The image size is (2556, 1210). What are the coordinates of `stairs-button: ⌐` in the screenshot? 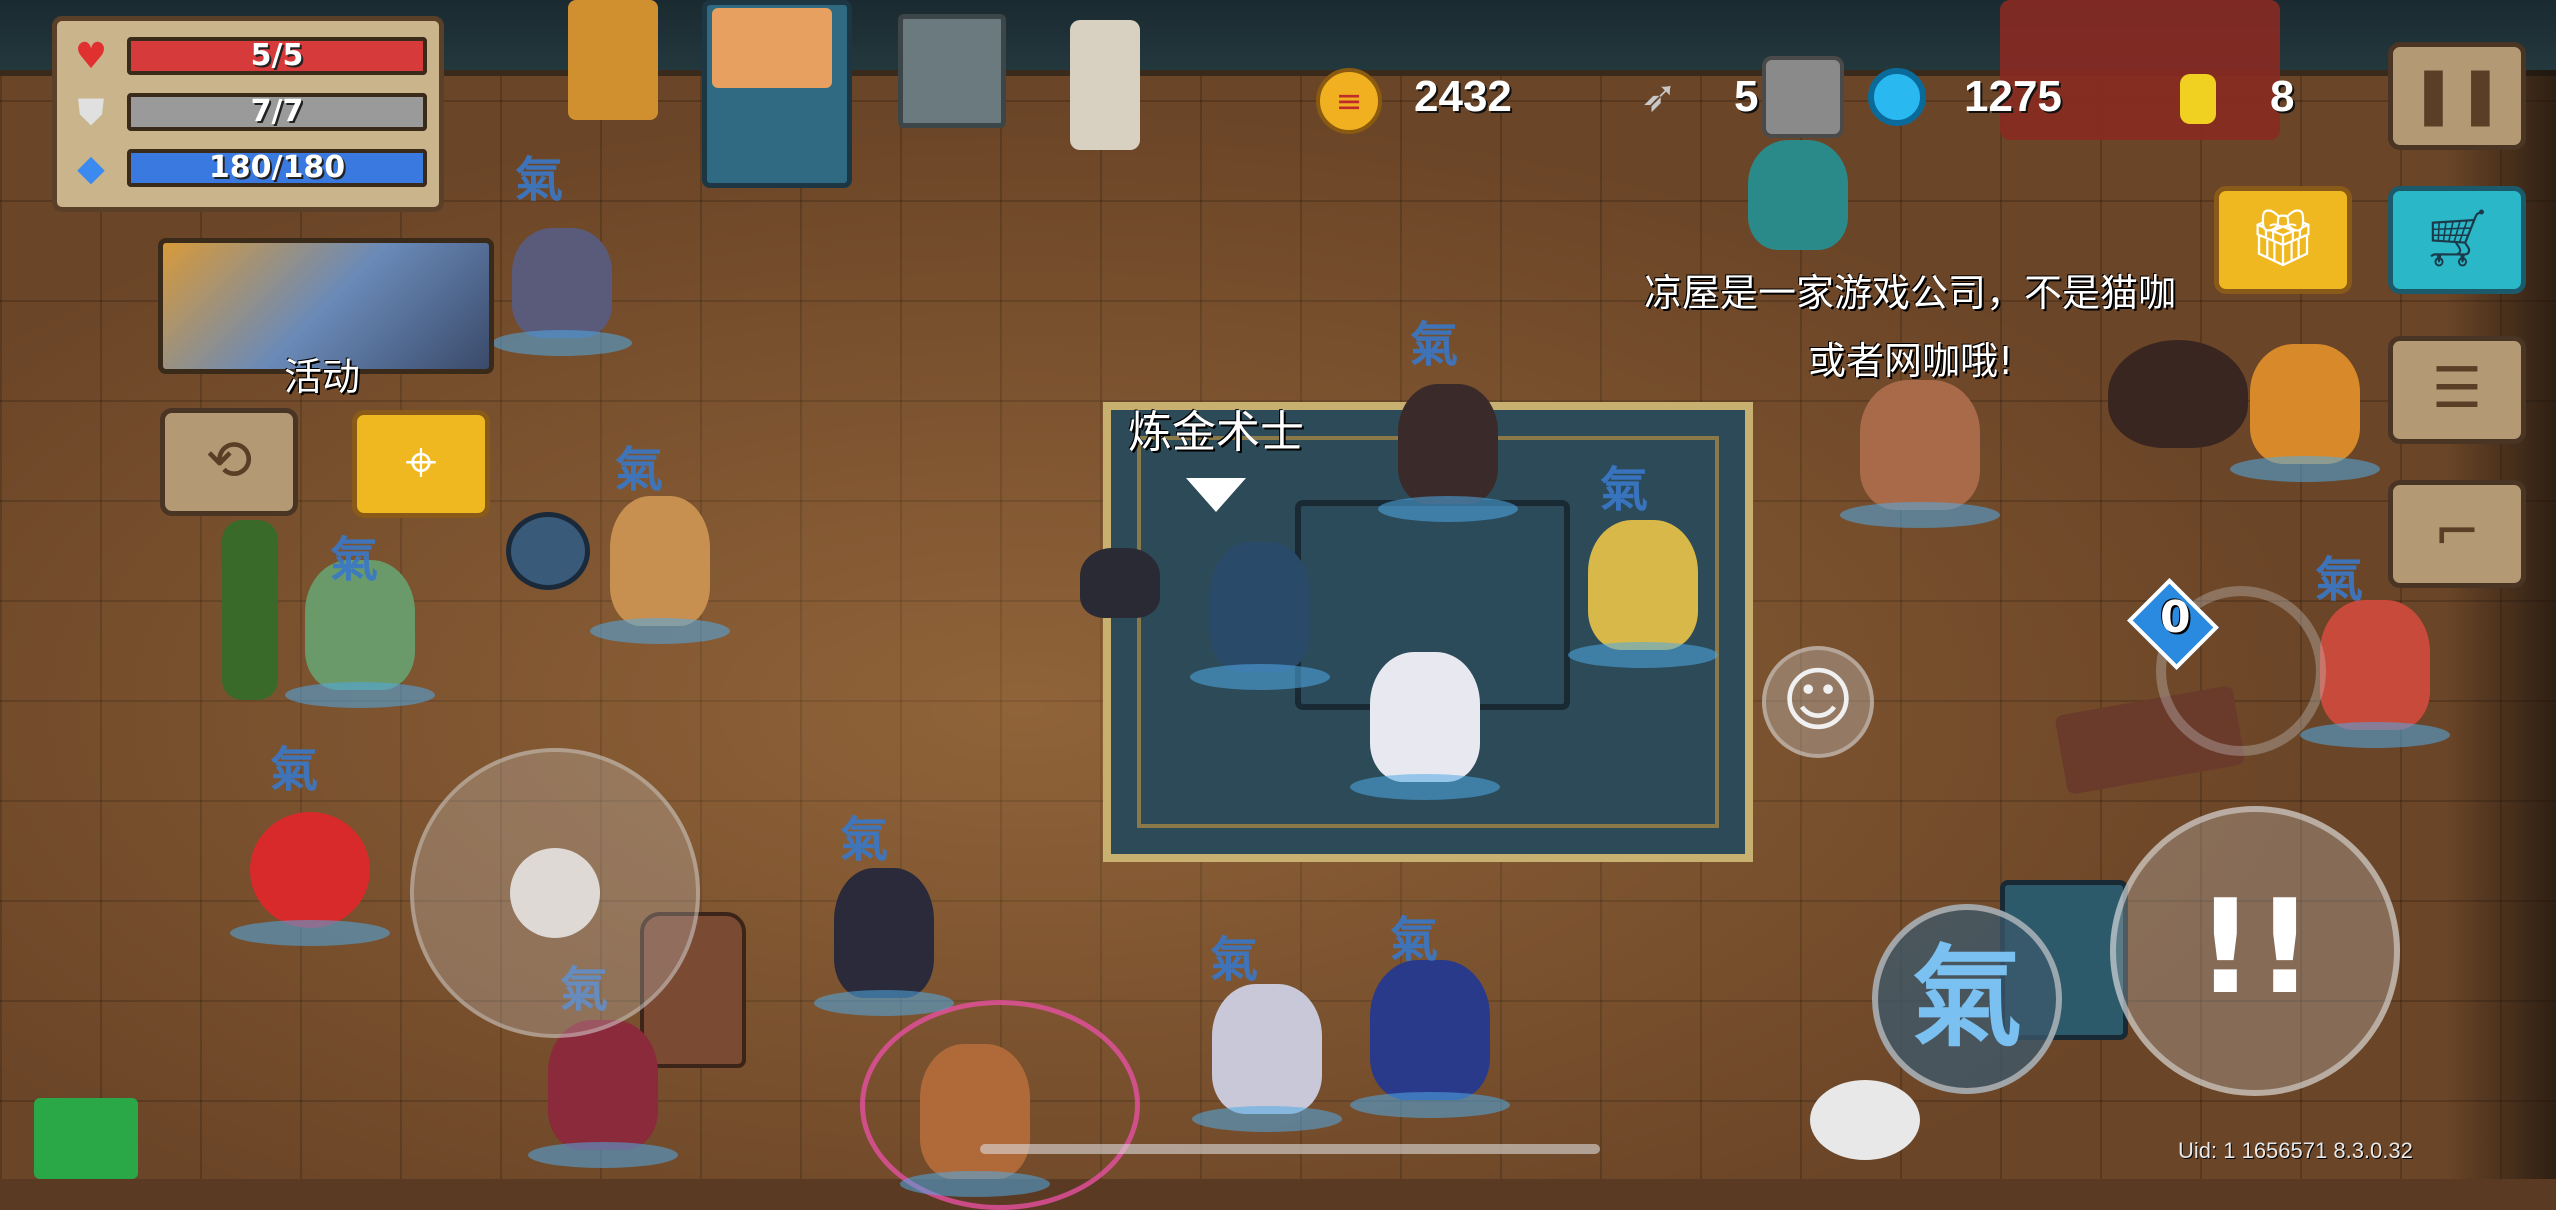 It's located at (2457, 534).